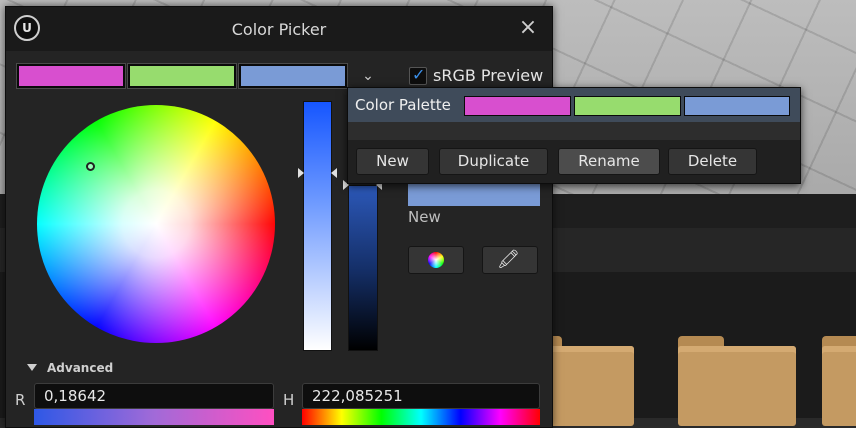 Image resolution: width=856 pixels, height=428 pixels. What do you see at coordinates (90, 166) in the screenshot?
I see `color-wheel-cursor` at bounding box center [90, 166].